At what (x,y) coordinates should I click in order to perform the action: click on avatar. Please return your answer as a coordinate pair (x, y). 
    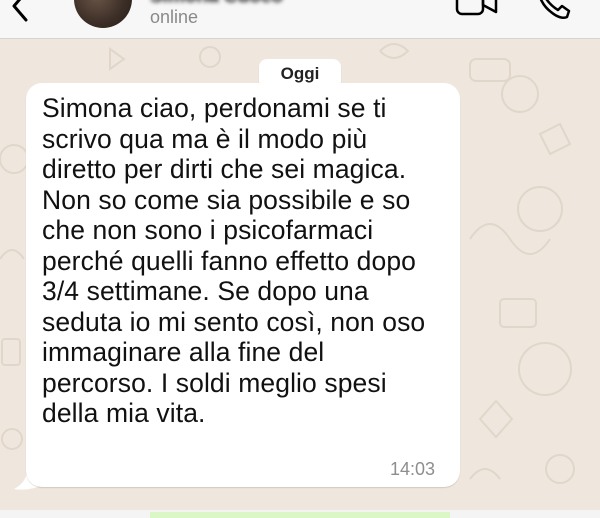
    Looking at the image, I should click on (103, 14).